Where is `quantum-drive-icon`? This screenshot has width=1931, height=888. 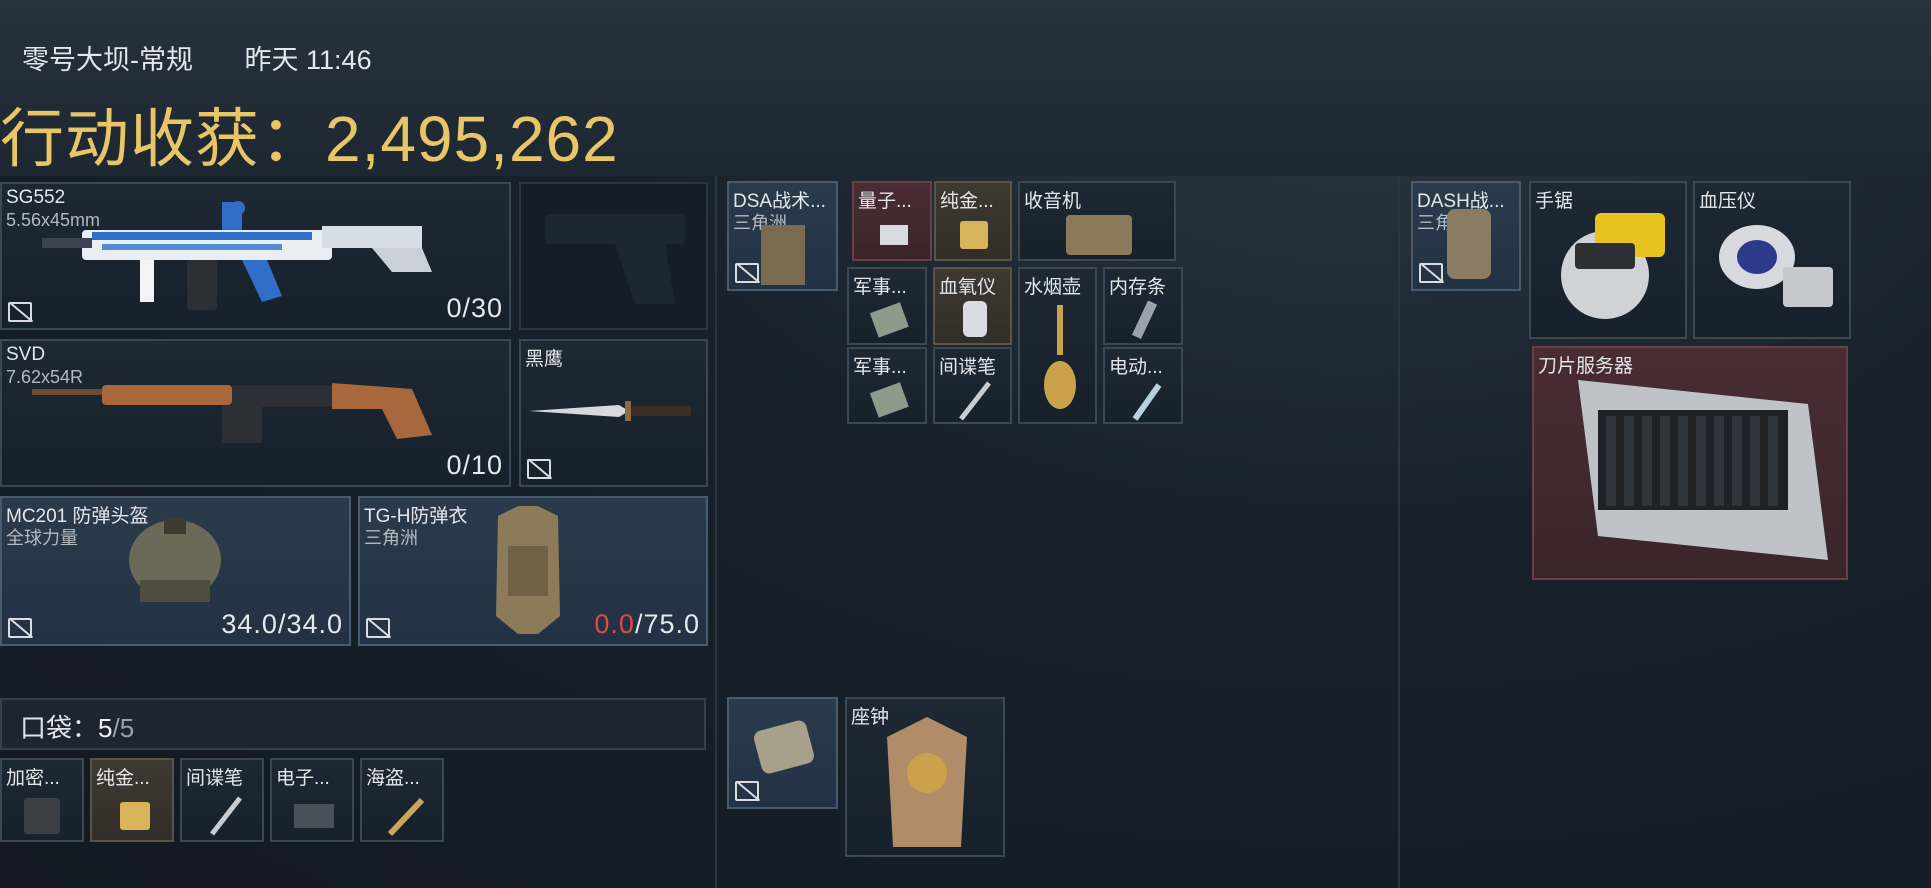
quantum-drive-icon is located at coordinates (894, 235).